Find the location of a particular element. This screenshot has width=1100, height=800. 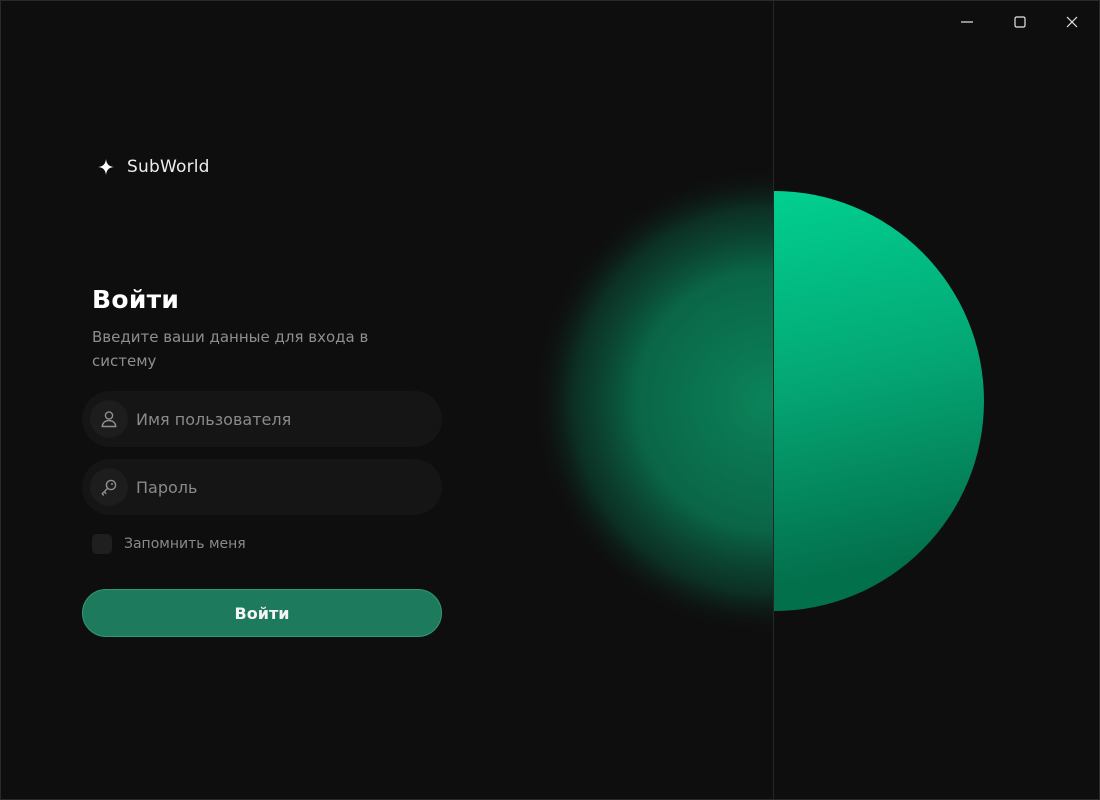

maximize-icon is located at coordinates (1020, 22).